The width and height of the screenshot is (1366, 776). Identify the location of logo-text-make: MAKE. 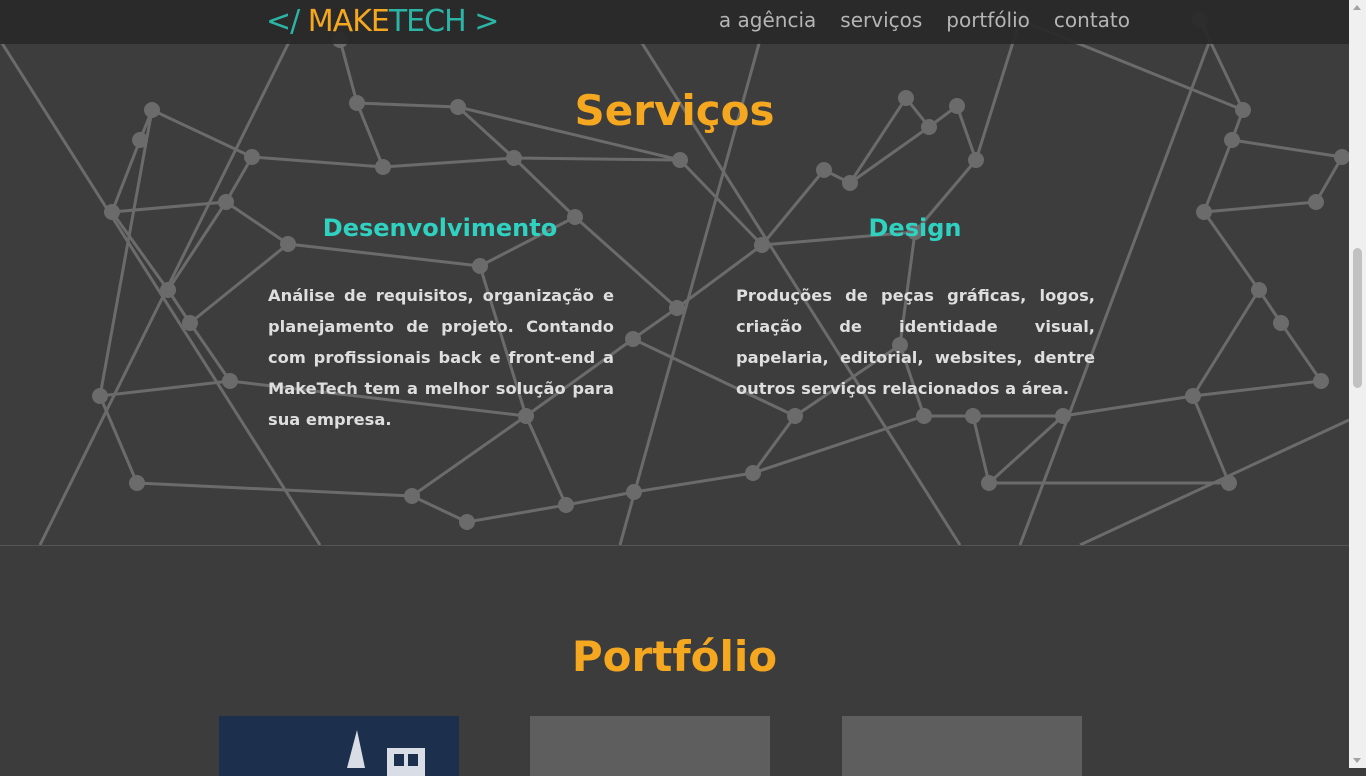
(348, 21).